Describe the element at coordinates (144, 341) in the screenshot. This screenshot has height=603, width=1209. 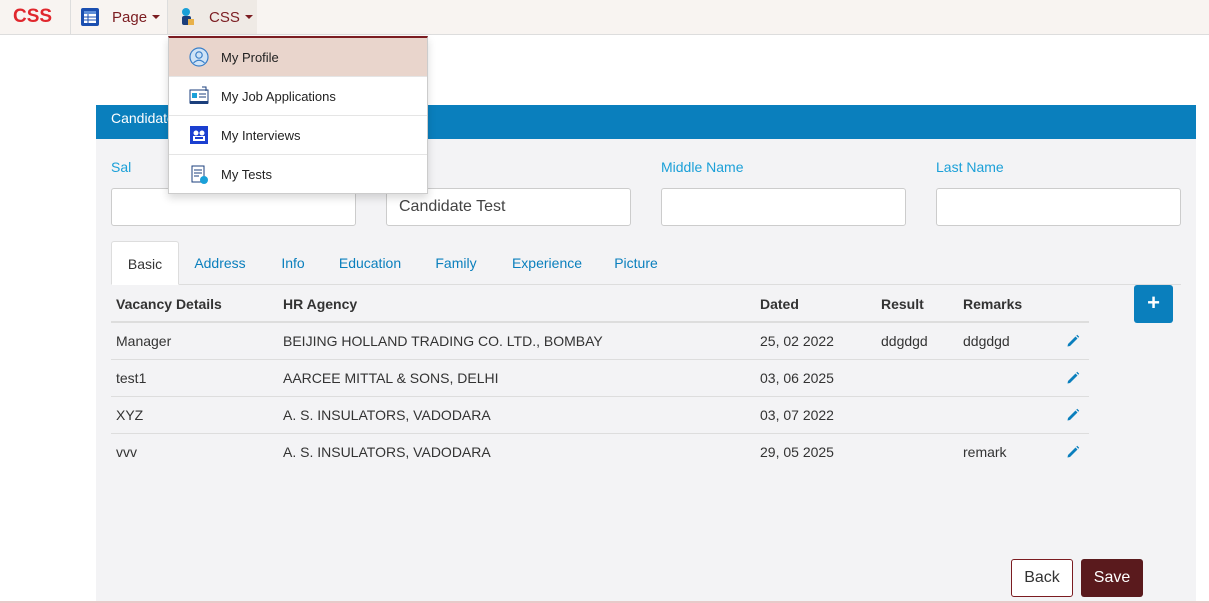
I see `cell-vacancy: Manager` at that location.